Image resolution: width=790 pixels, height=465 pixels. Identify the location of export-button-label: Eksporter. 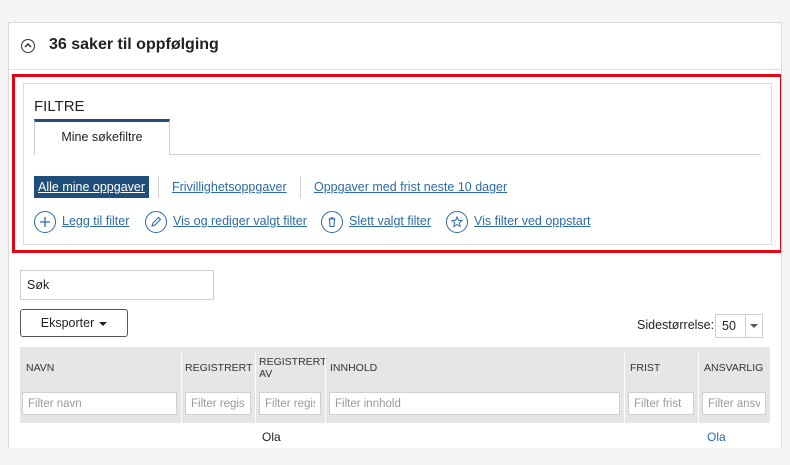
(67, 323).